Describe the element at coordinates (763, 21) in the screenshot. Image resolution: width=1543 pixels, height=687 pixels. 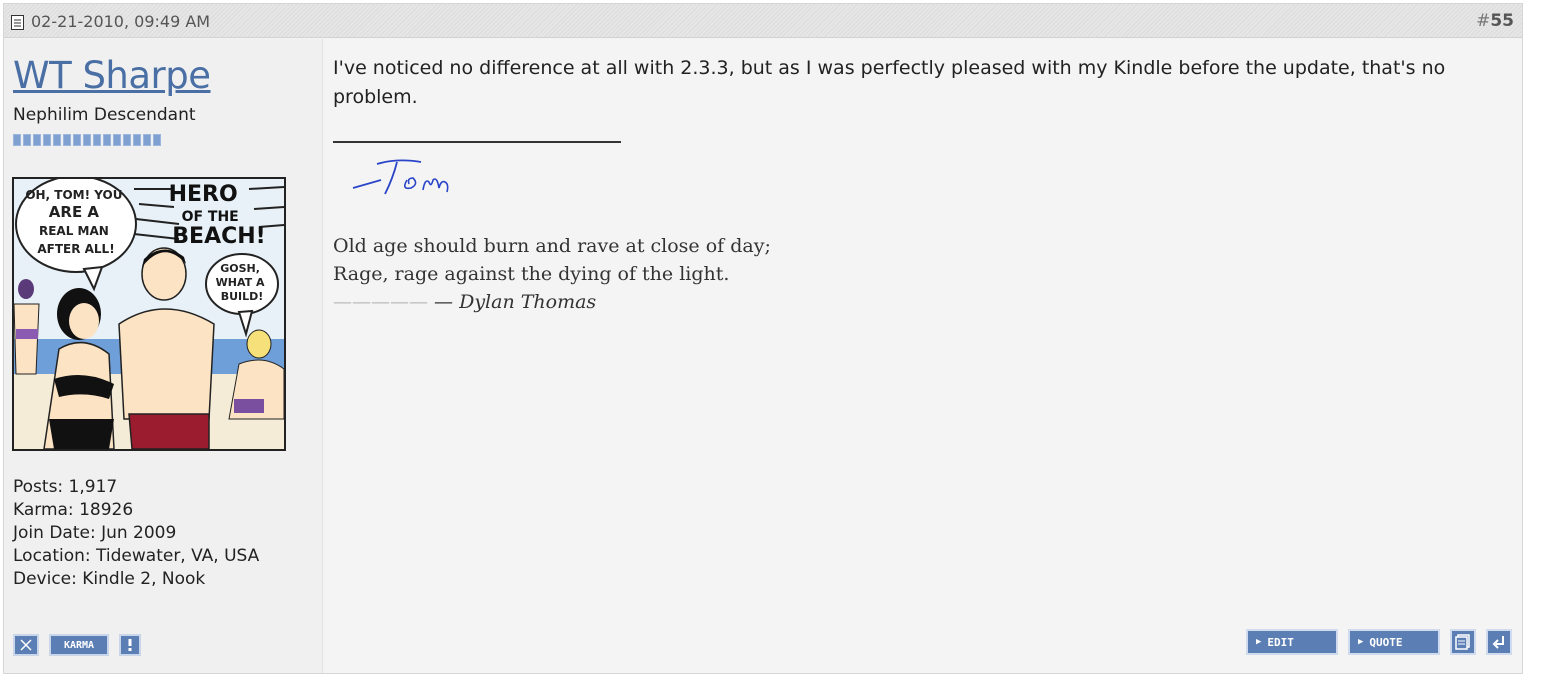
I see `post-header: 02-21-2010, 09:49 AM #55` at that location.